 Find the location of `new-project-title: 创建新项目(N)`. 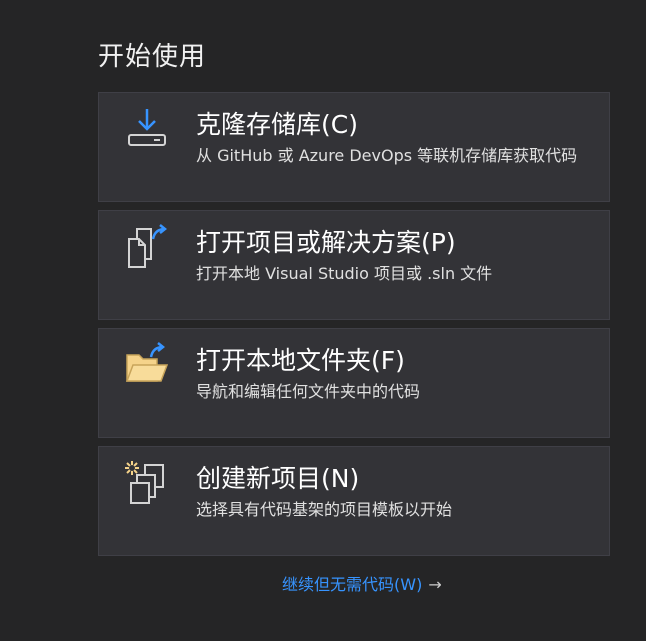

new-project-title: 创建新项目(N) is located at coordinates (278, 478).